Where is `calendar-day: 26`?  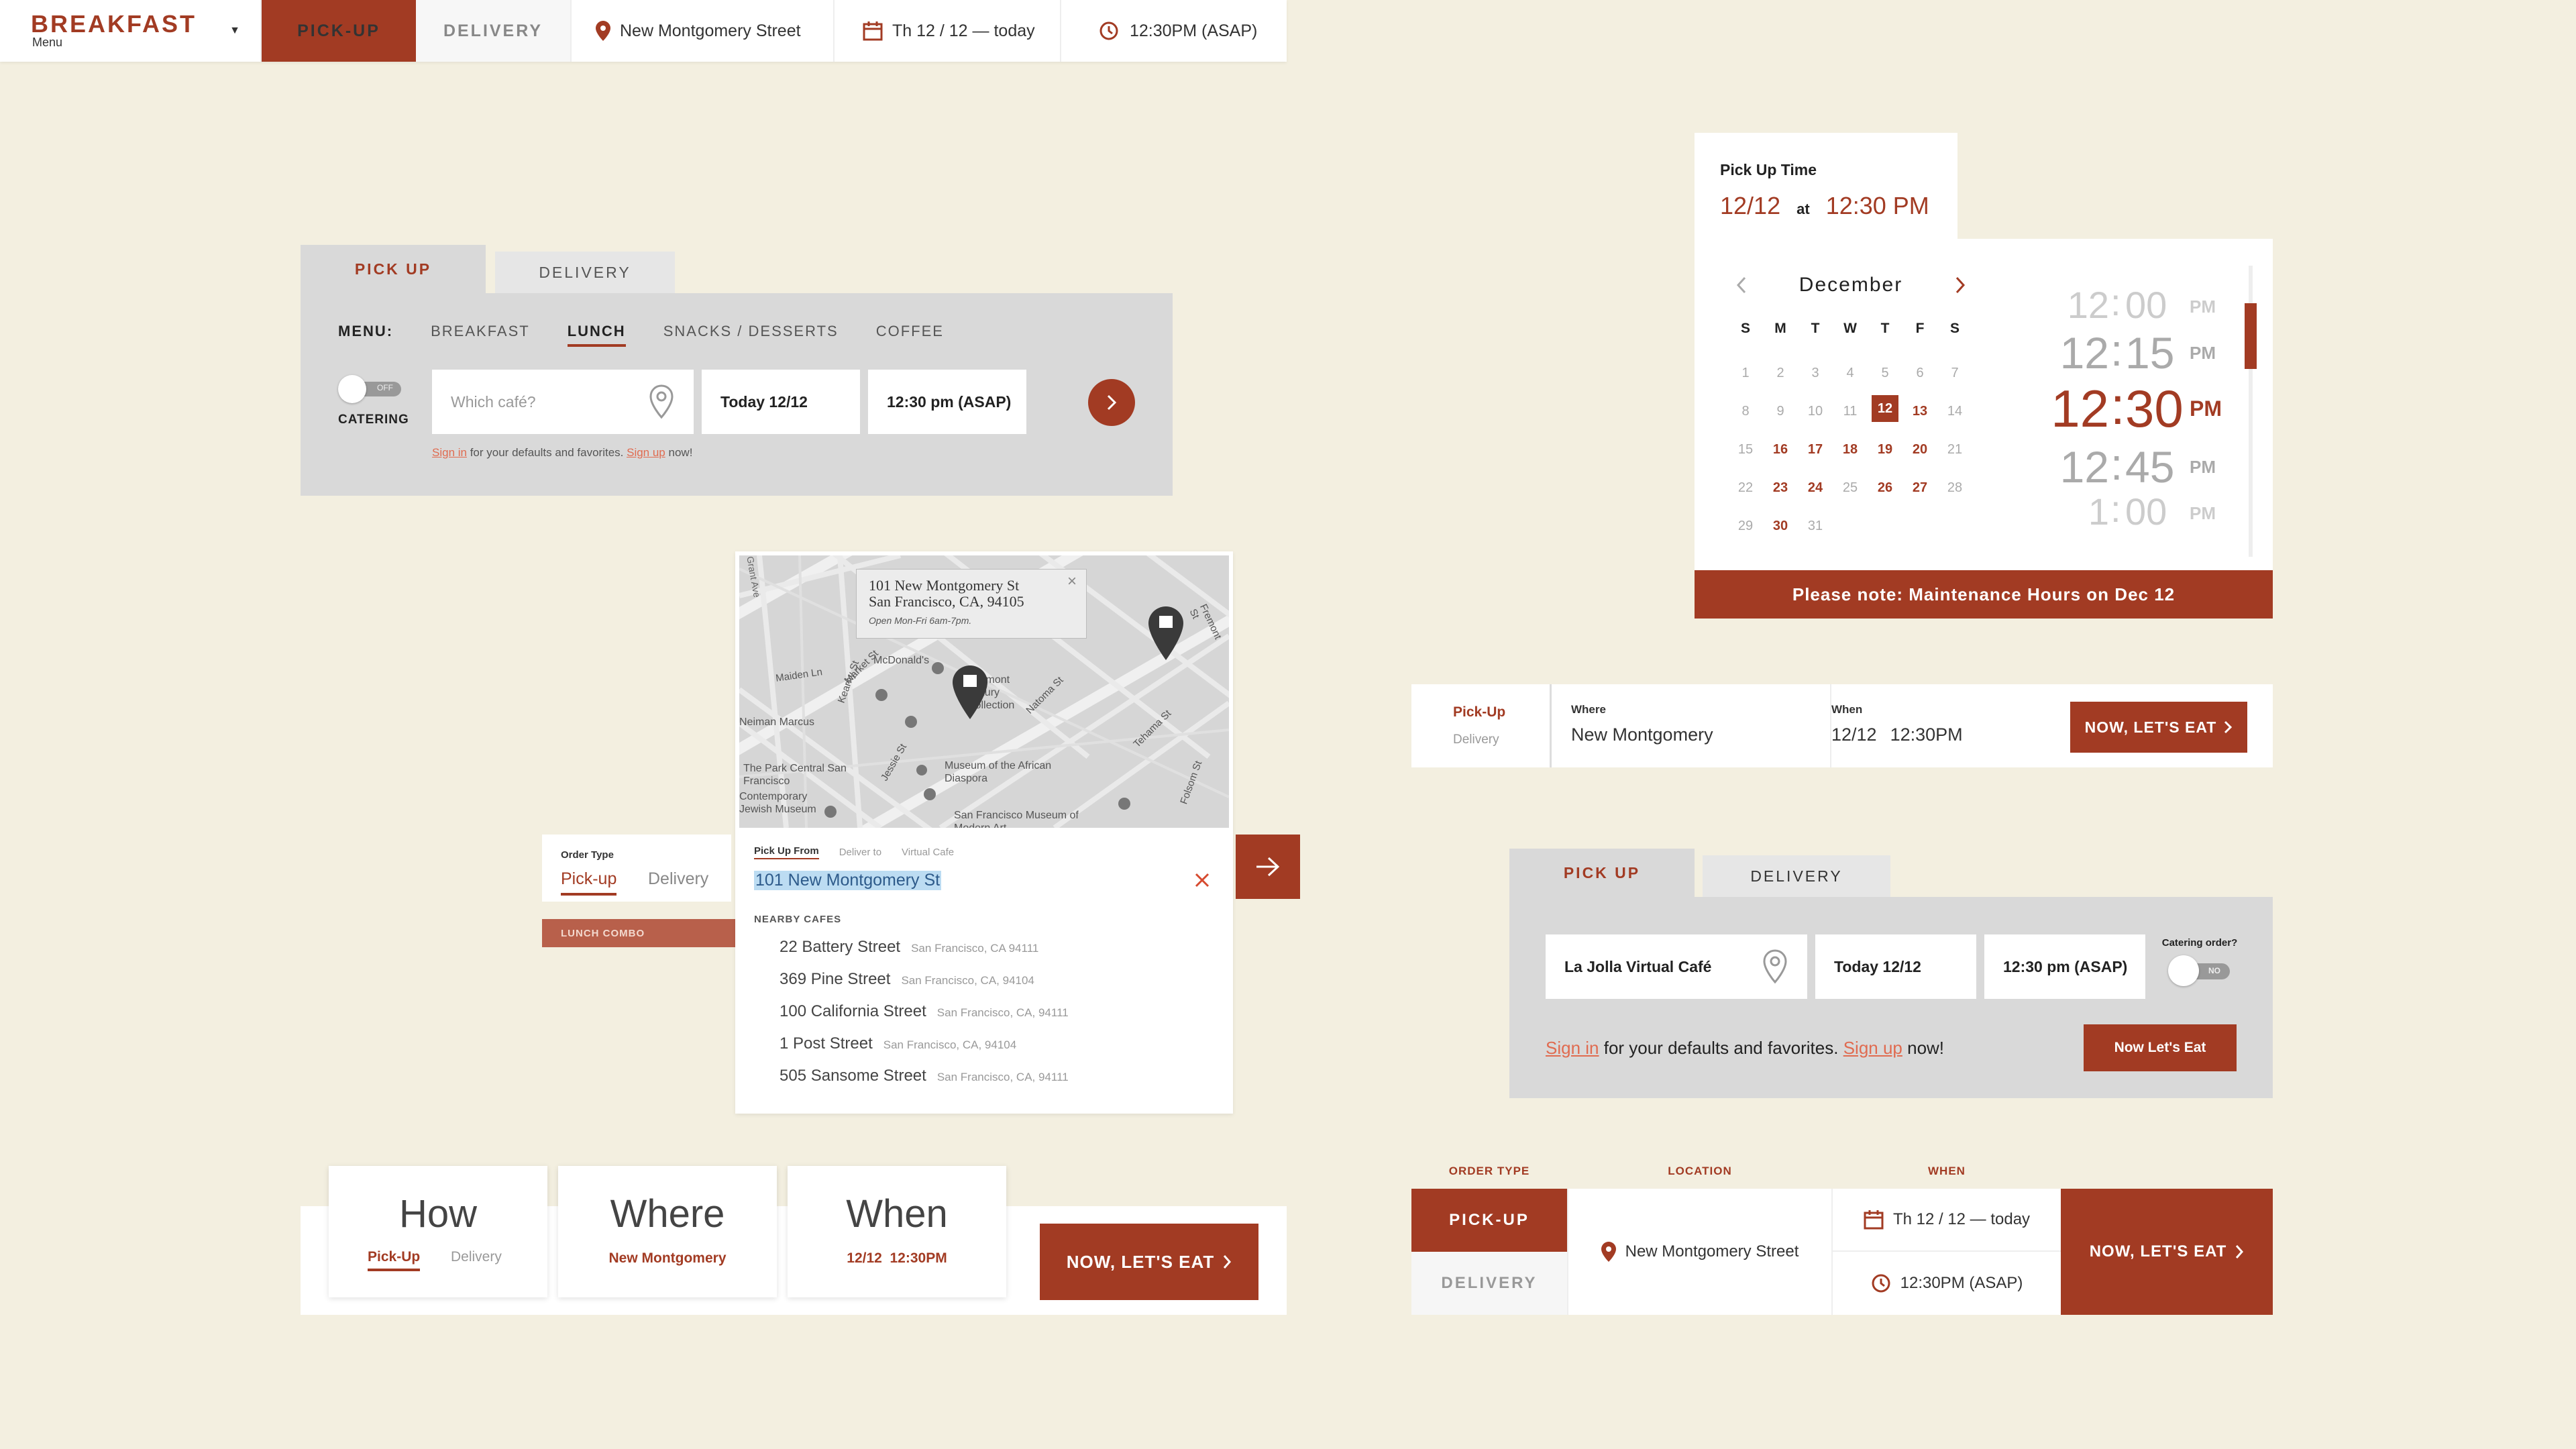
calendar-day: 26 is located at coordinates (1885, 487).